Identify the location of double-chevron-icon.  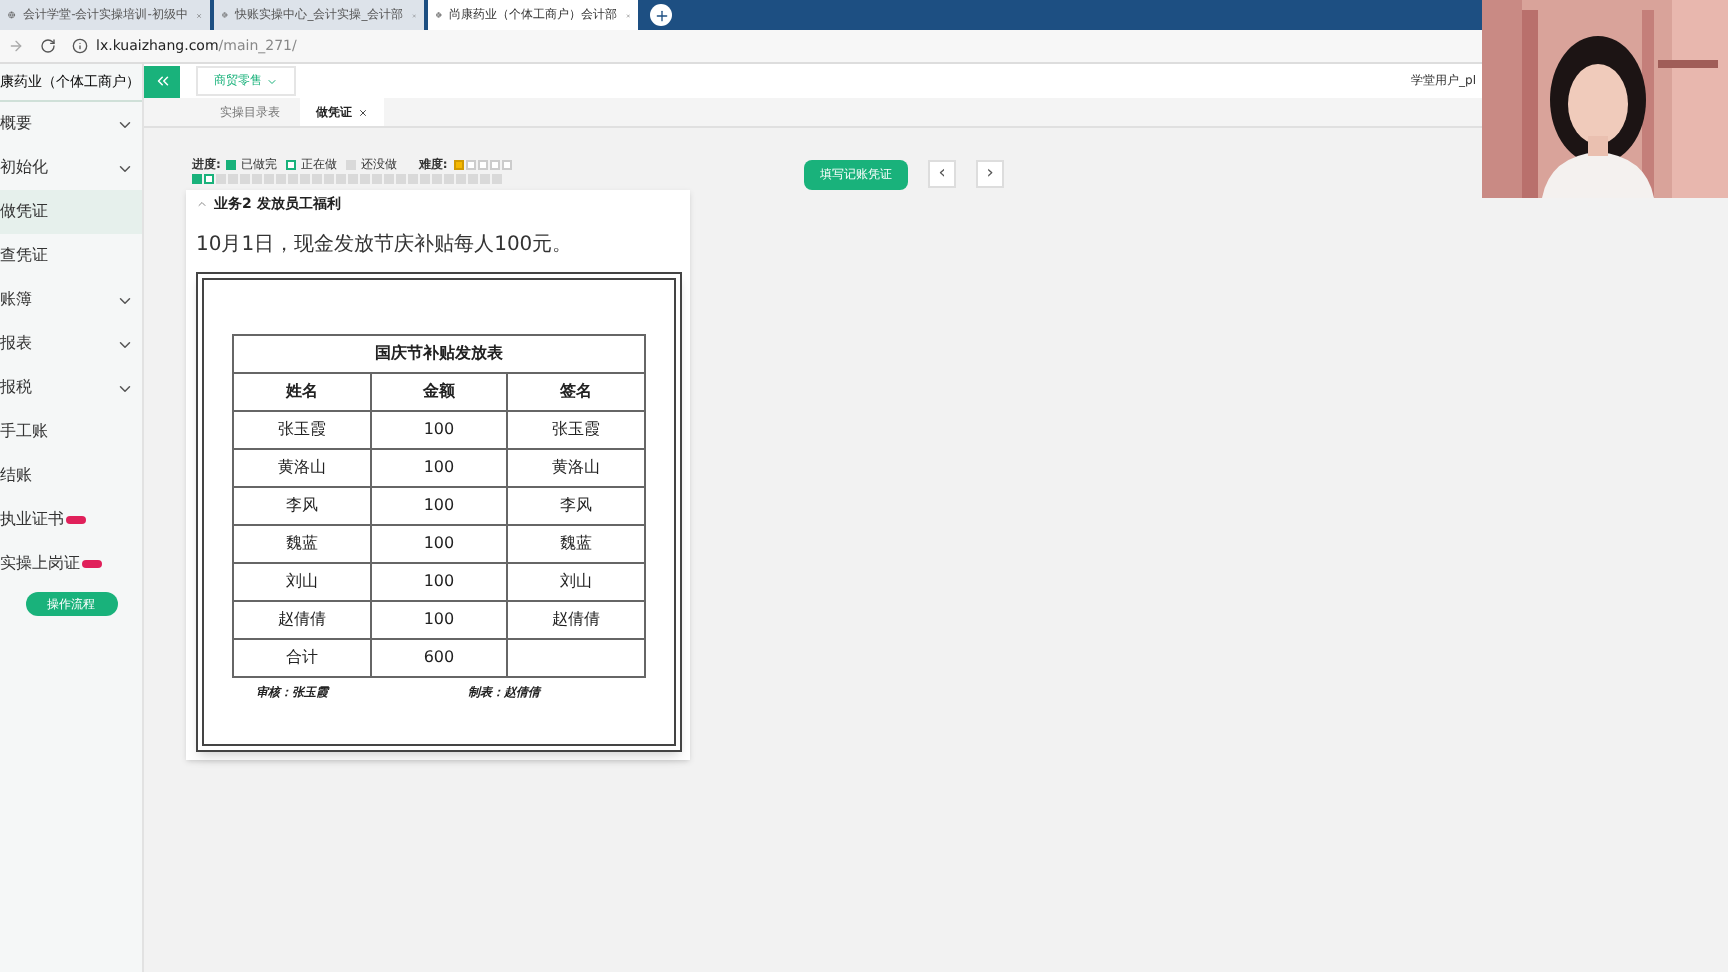
(162, 81).